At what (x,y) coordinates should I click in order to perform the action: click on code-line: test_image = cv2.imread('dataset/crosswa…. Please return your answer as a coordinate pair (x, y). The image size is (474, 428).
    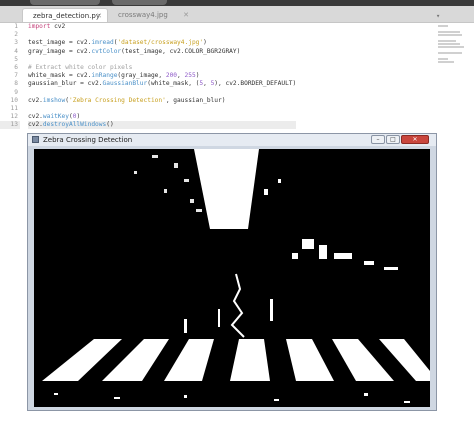
    Looking at the image, I should click on (162, 43).